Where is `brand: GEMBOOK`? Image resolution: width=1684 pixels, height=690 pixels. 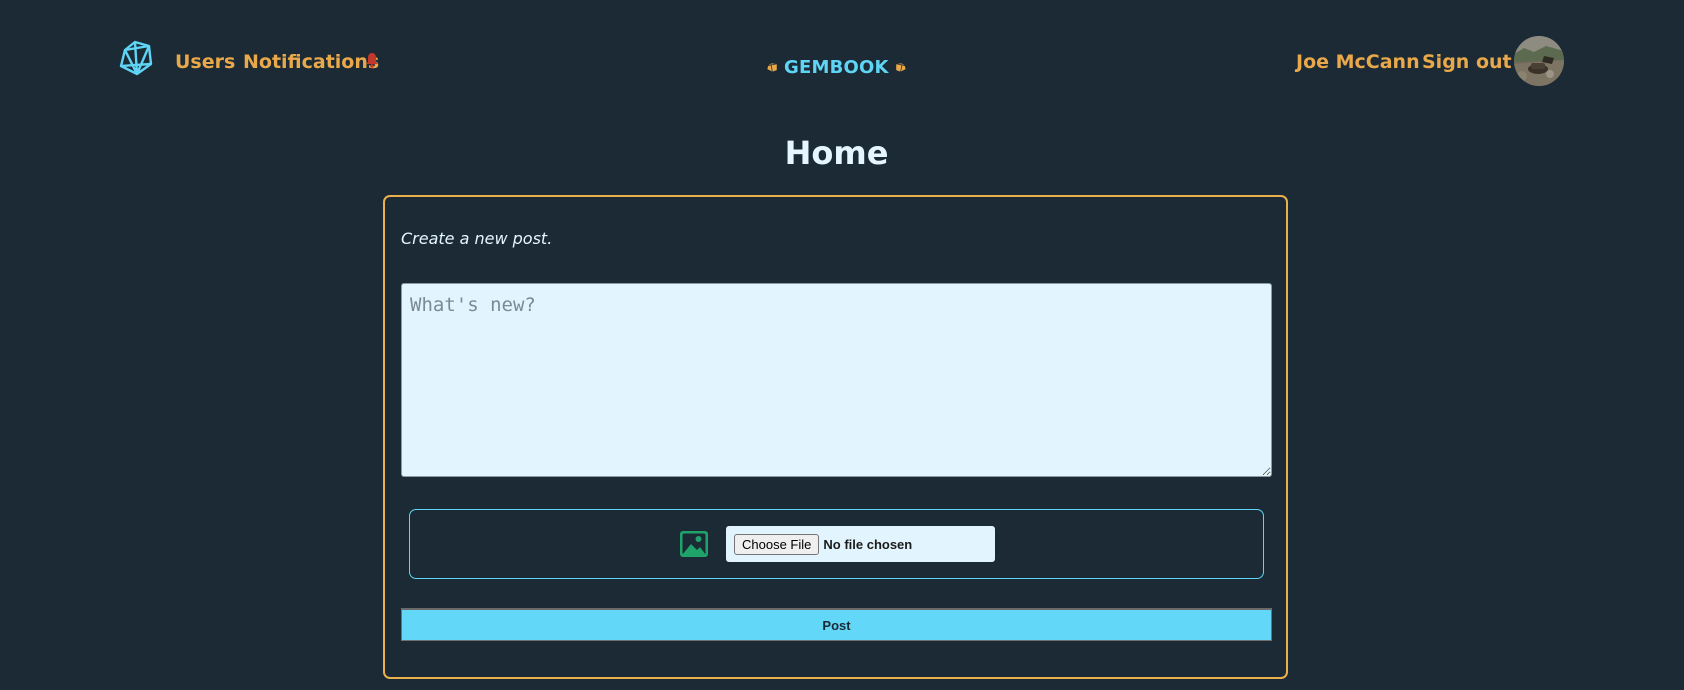
brand: GEMBOOK is located at coordinates (836, 67).